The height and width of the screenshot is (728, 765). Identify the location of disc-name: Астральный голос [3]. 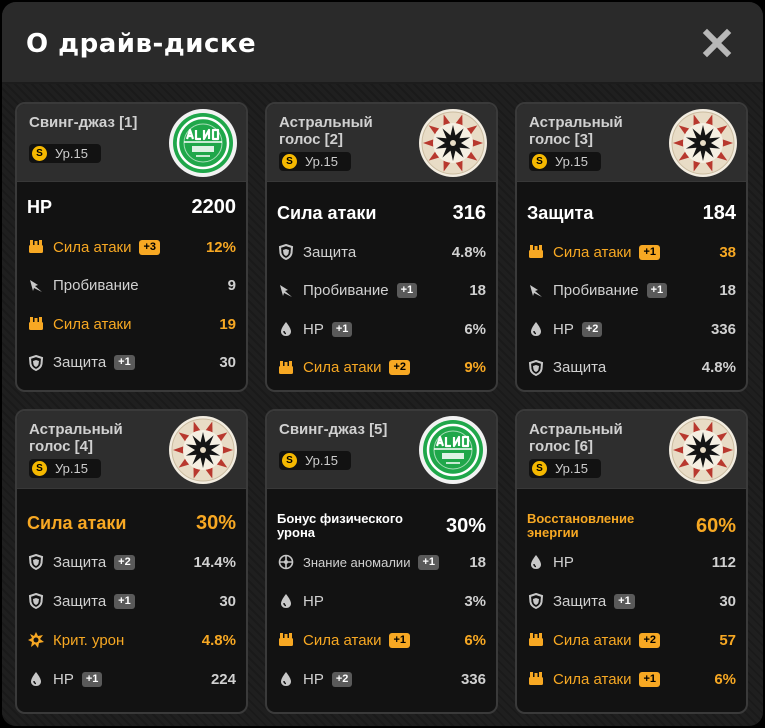
(576, 131).